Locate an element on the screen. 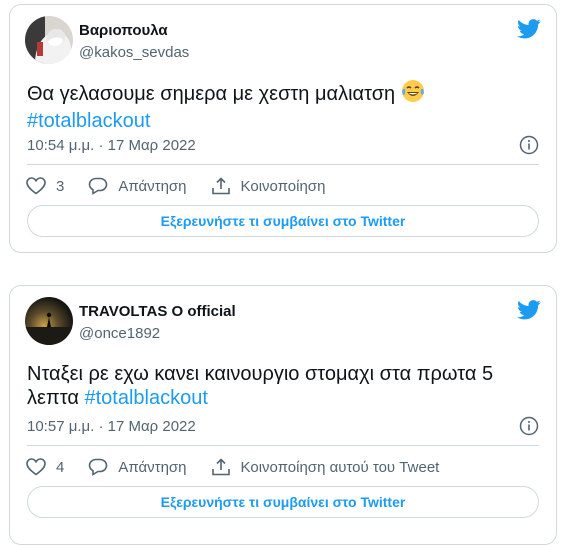 This screenshot has height=545, width=563. display-name: TRAVOLTAS O official is located at coordinates (157, 311).